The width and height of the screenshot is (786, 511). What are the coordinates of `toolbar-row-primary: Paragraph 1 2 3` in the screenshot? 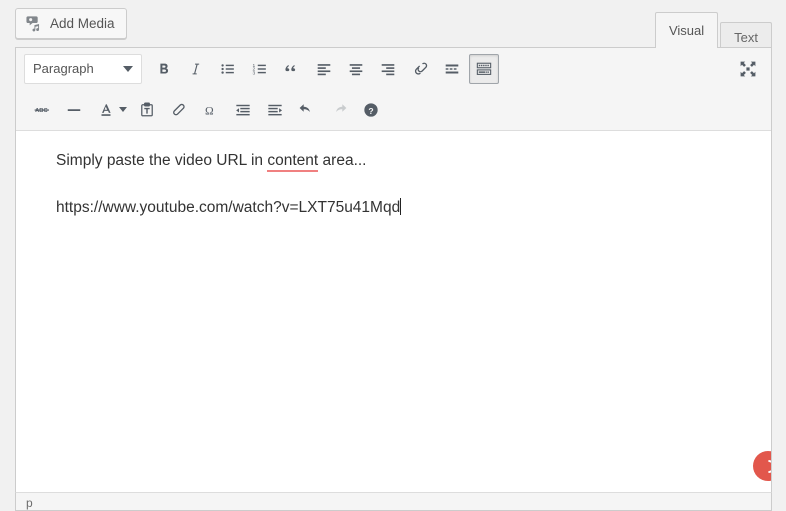 It's located at (393, 68).